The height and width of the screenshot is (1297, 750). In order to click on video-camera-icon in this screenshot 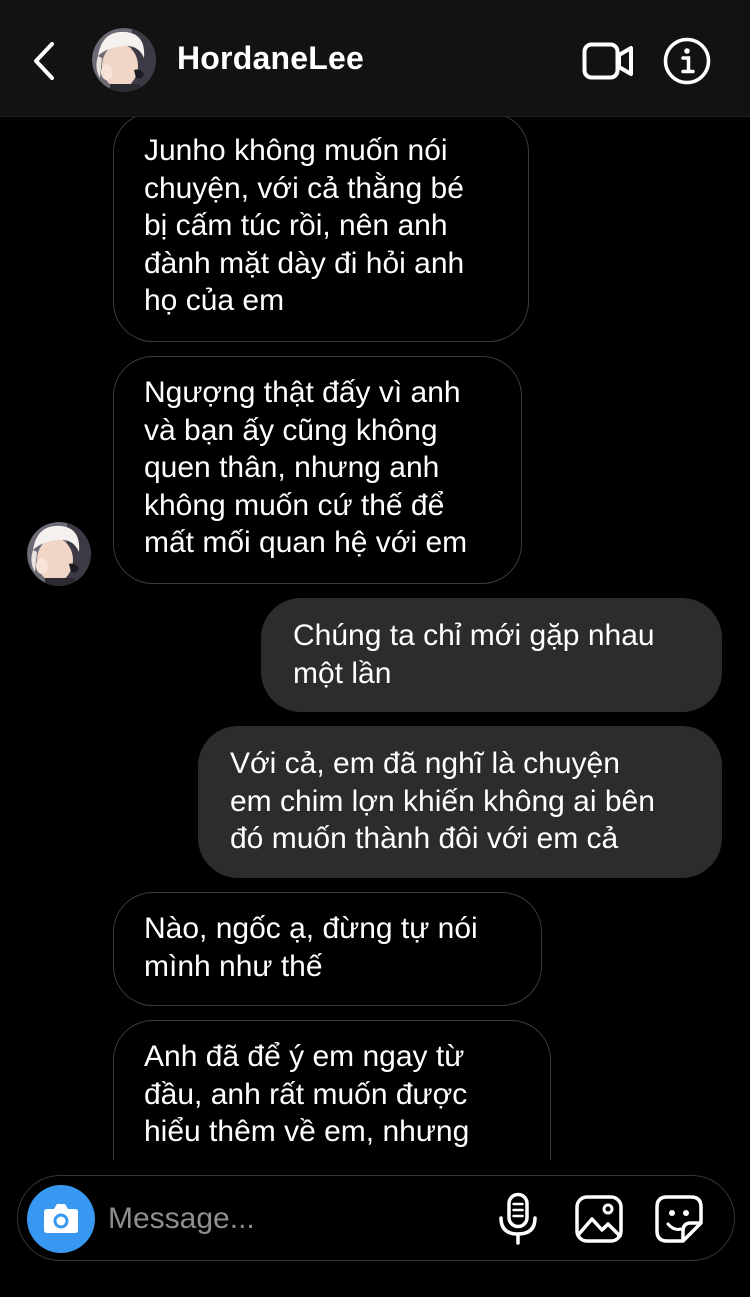, I will do `click(607, 61)`.